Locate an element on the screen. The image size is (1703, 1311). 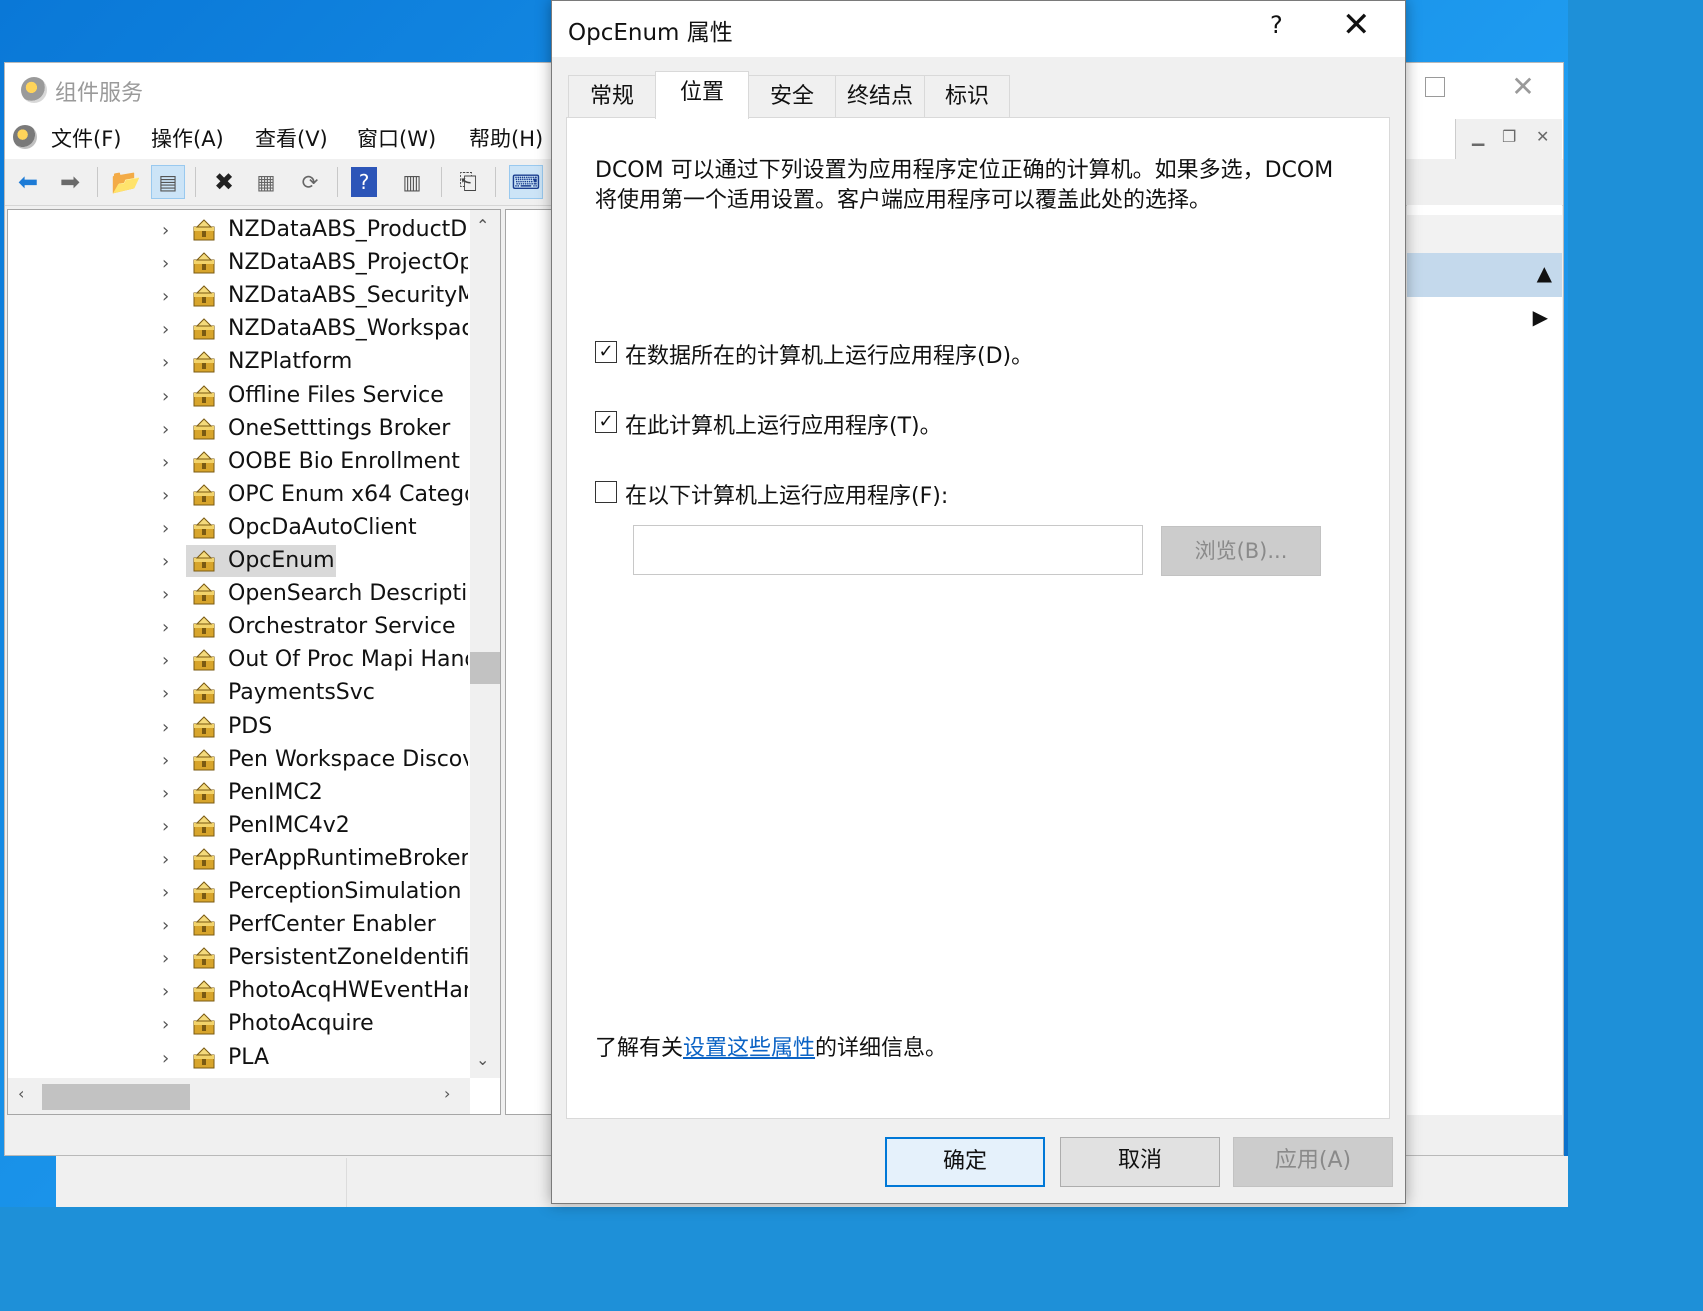
apply-button: 应用(A) is located at coordinates (1313, 1162).